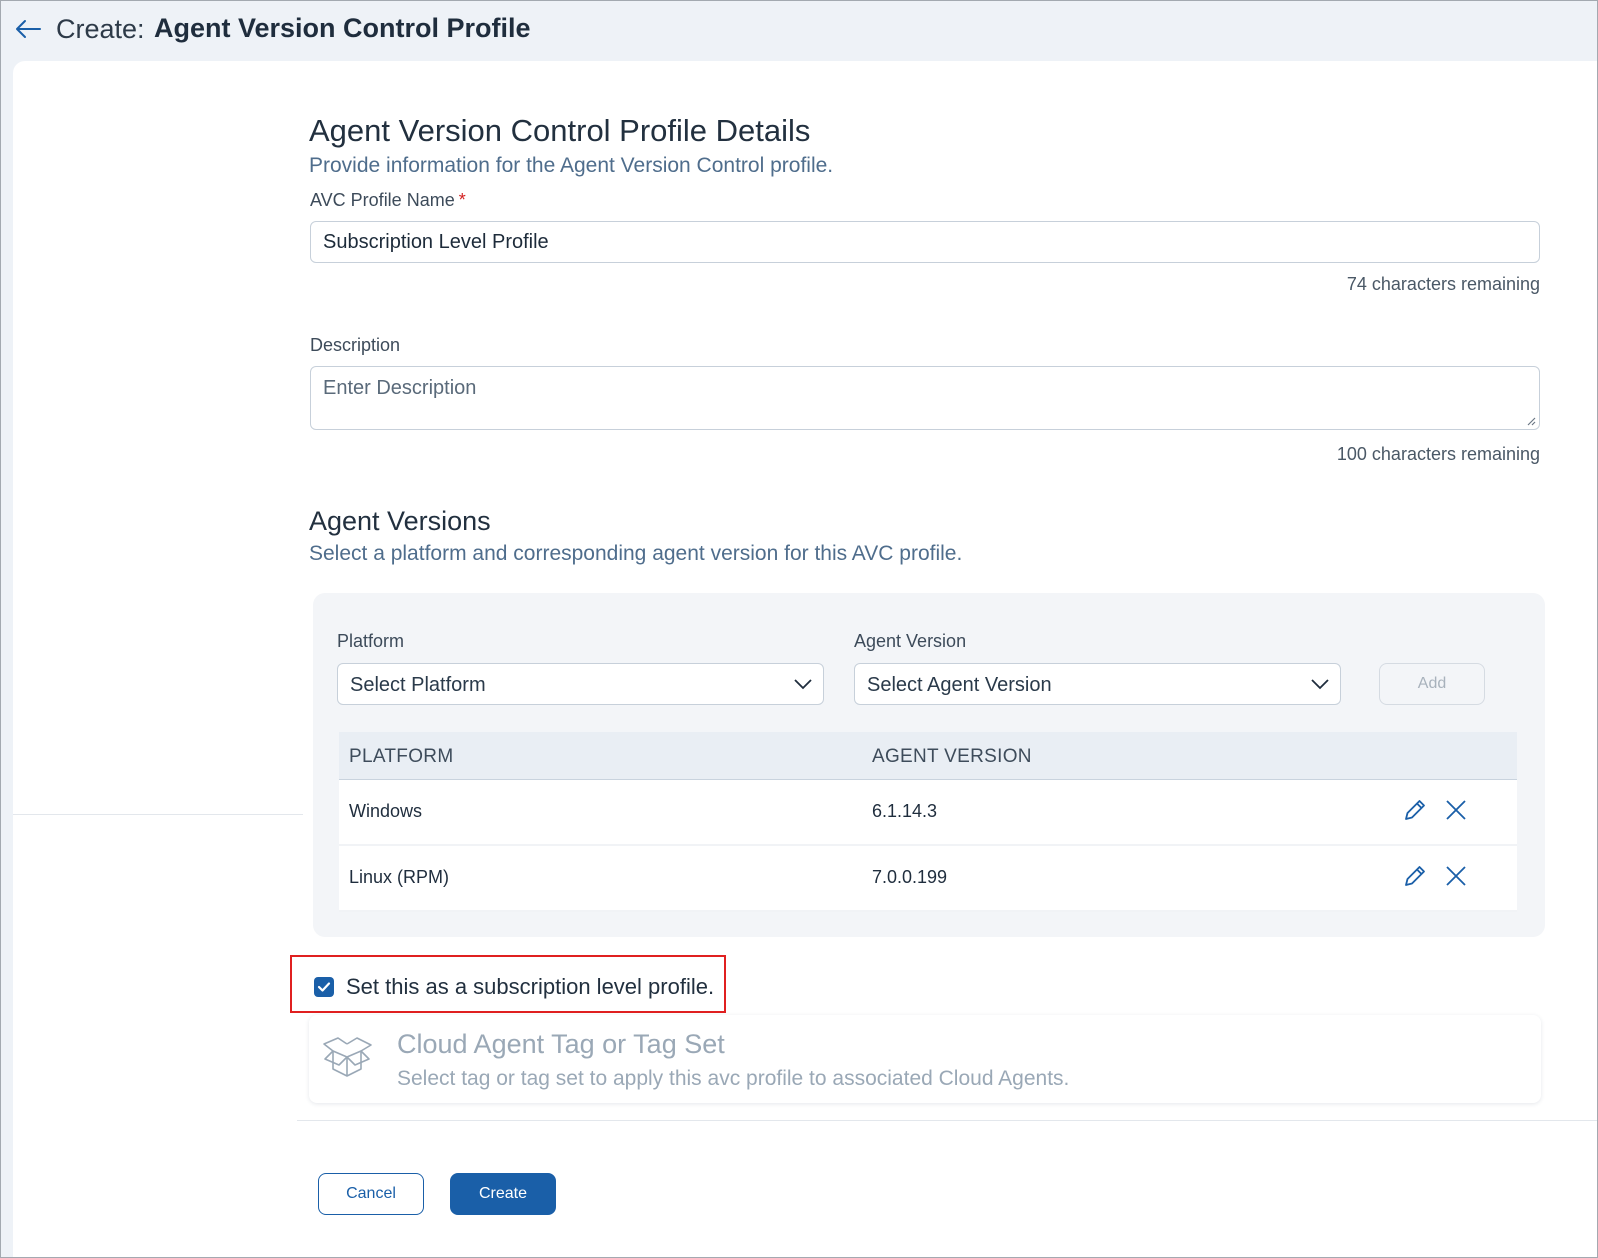  Describe the element at coordinates (799, 30) in the screenshot. I see `page-header: Create: Agent Version Control Profile` at that location.